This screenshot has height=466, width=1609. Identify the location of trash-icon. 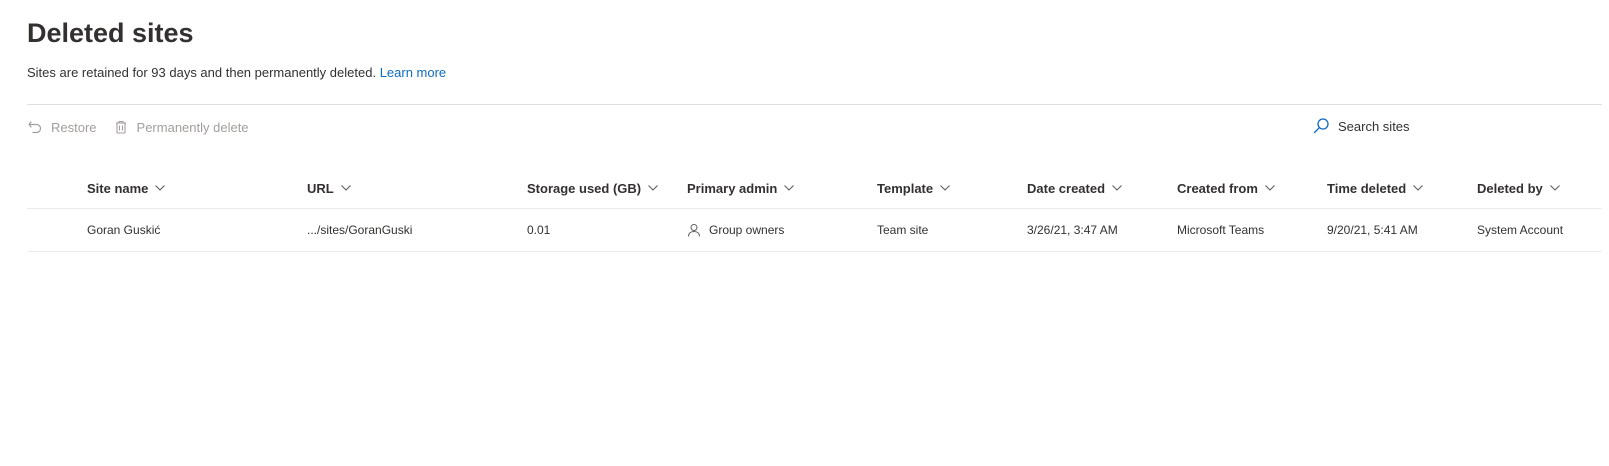
(121, 127).